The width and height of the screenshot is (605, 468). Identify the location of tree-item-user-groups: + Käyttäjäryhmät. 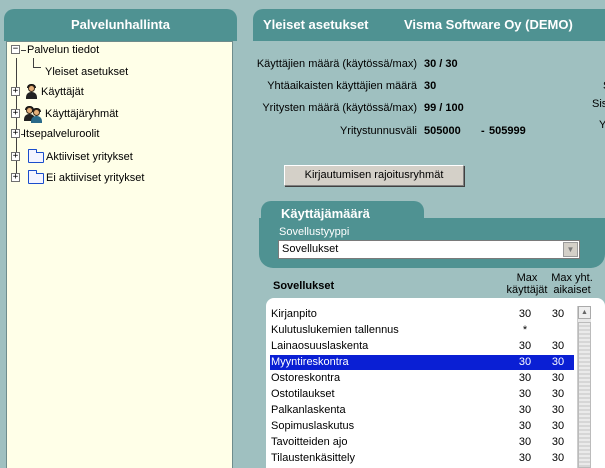
(80, 114).